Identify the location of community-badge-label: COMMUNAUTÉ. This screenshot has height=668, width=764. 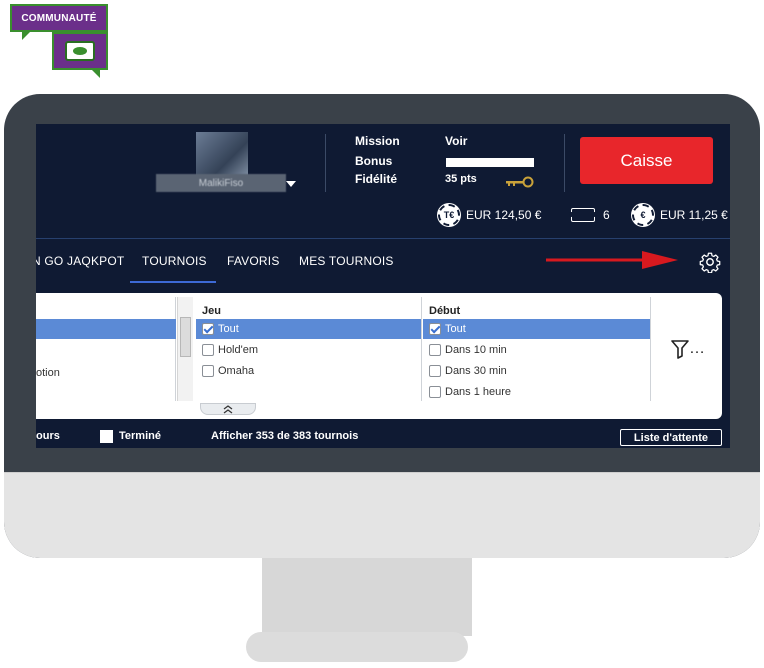
(59, 18).